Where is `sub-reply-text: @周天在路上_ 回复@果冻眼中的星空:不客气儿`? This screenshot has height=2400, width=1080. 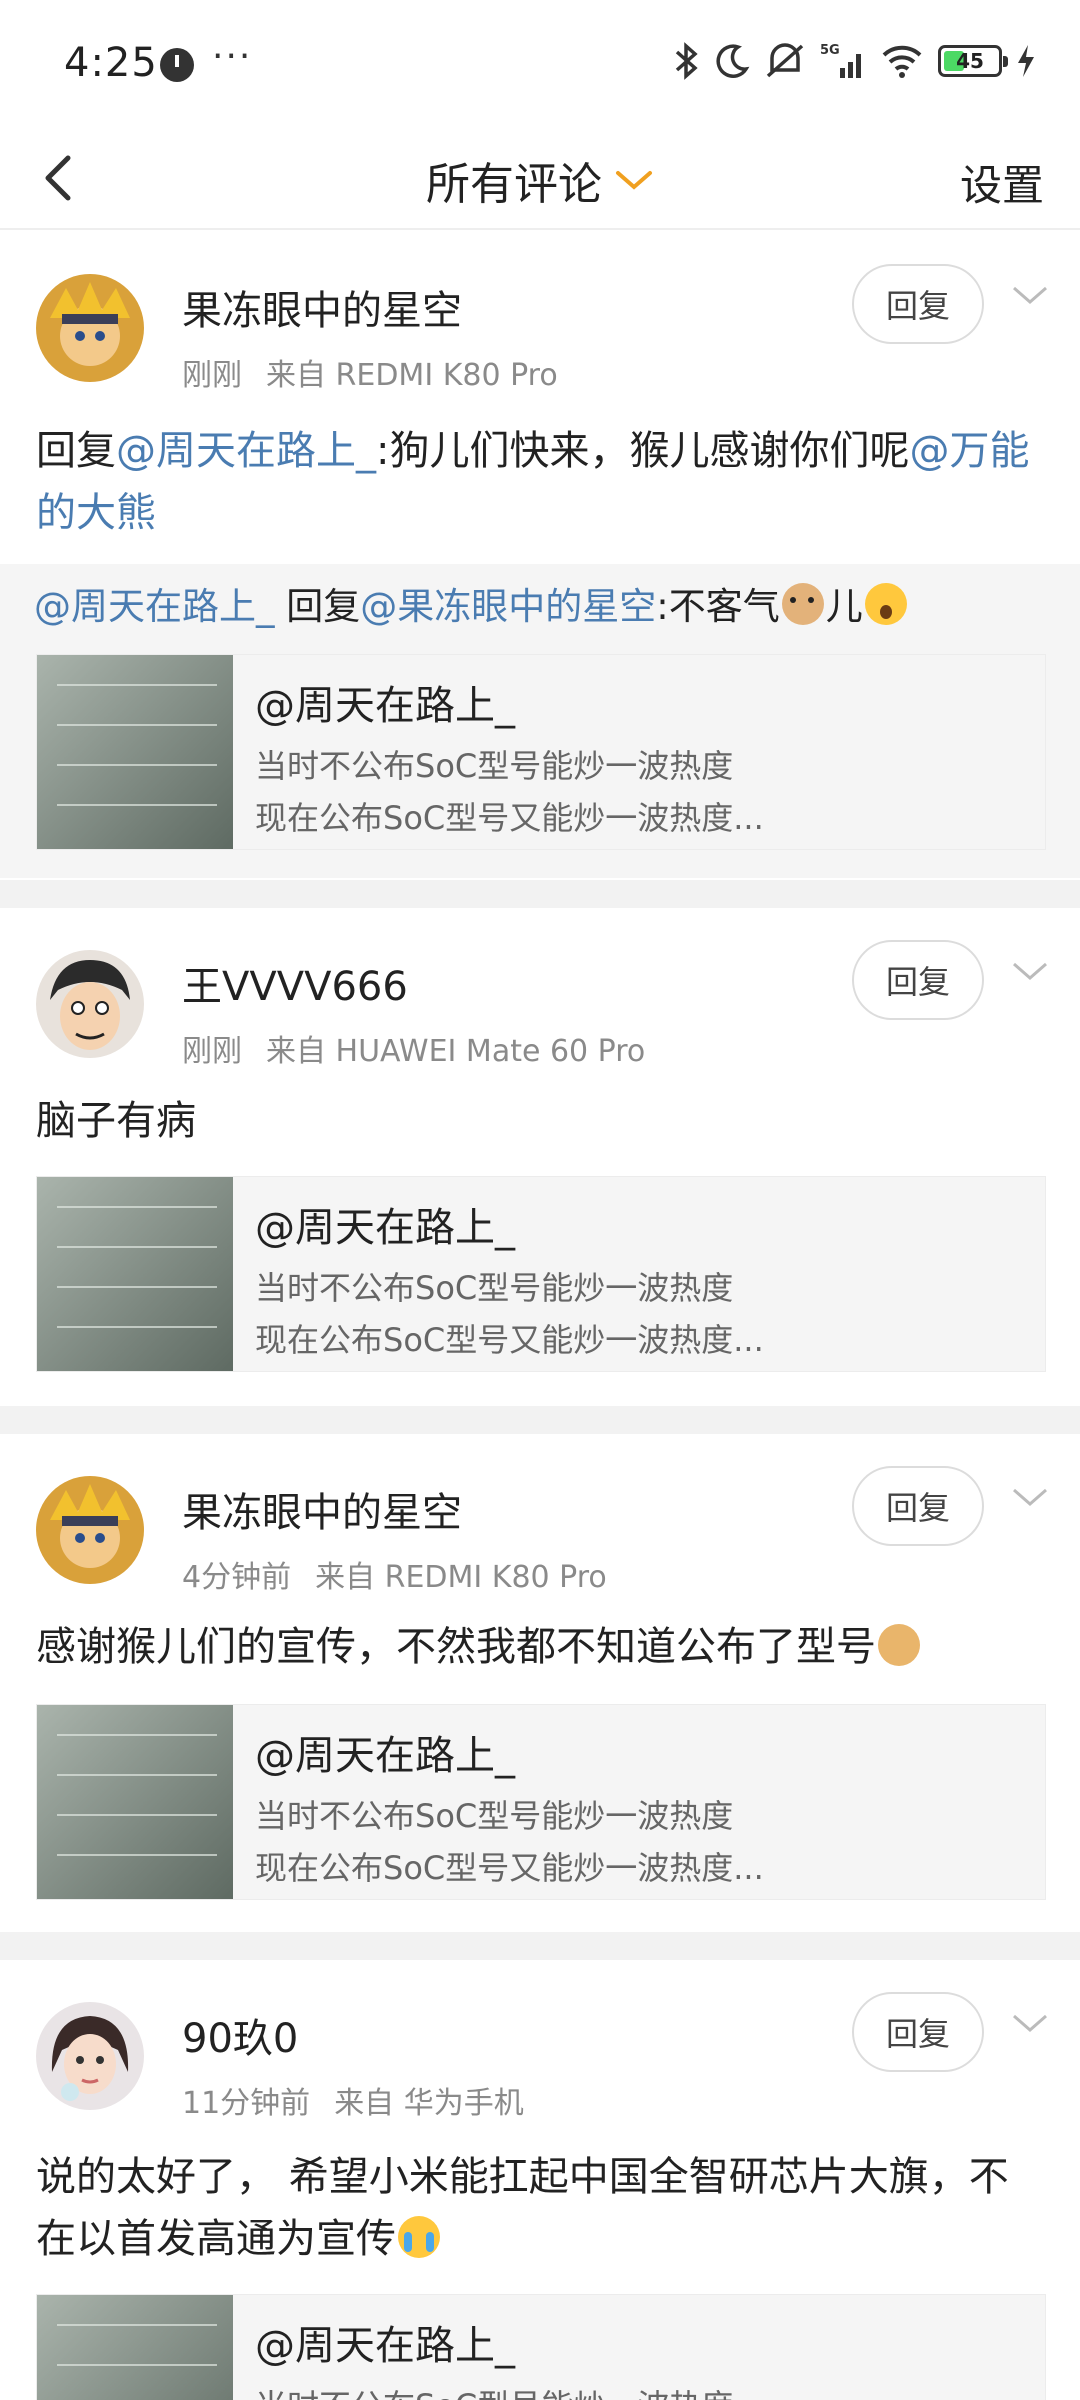
sub-reply-text: @周天在路上_ 回复@果冻眼中的星空:不客气儿 is located at coordinates (471, 603).